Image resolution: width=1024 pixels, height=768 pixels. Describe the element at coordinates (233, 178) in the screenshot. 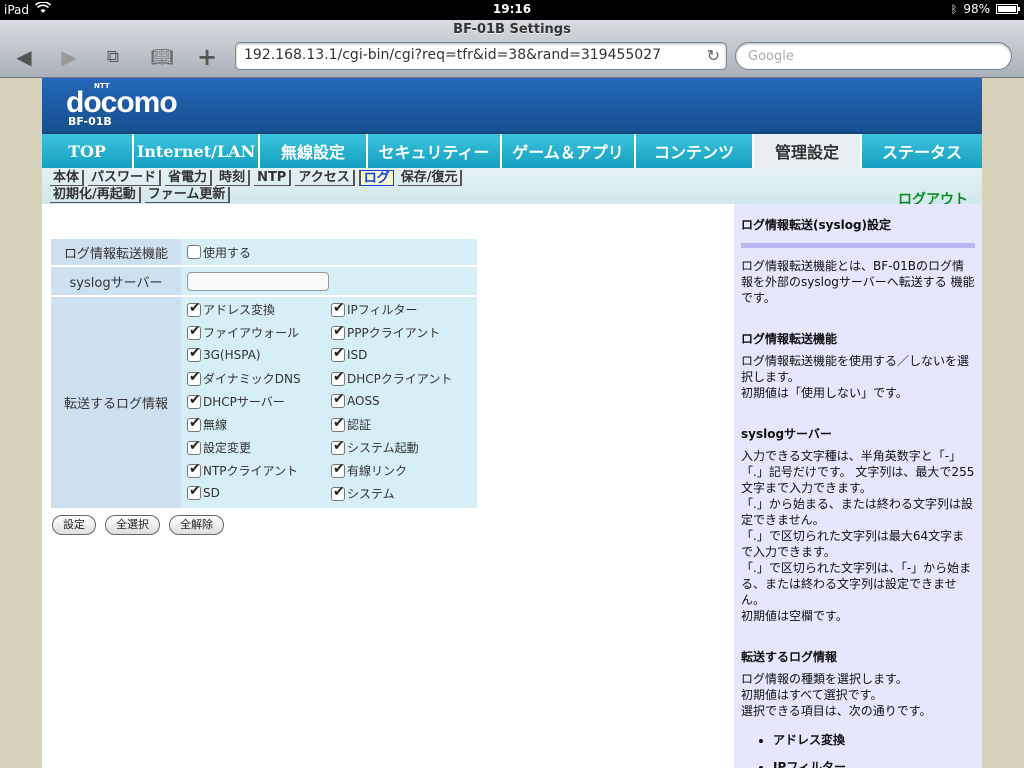

I see `subtab-clock: 時刻` at that location.